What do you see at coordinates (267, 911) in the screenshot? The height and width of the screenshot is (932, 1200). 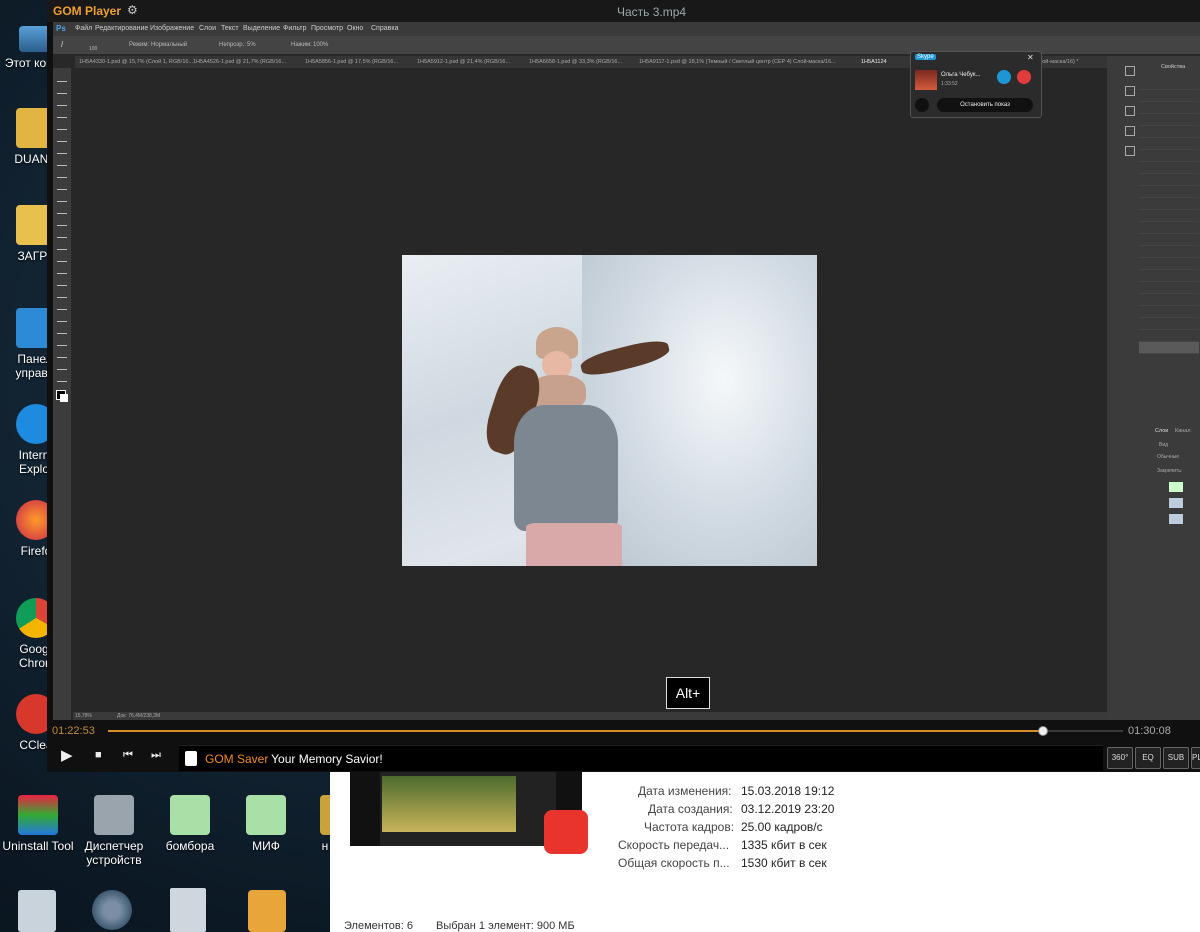 I see `security-lock-icon` at bounding box center [267, 911].